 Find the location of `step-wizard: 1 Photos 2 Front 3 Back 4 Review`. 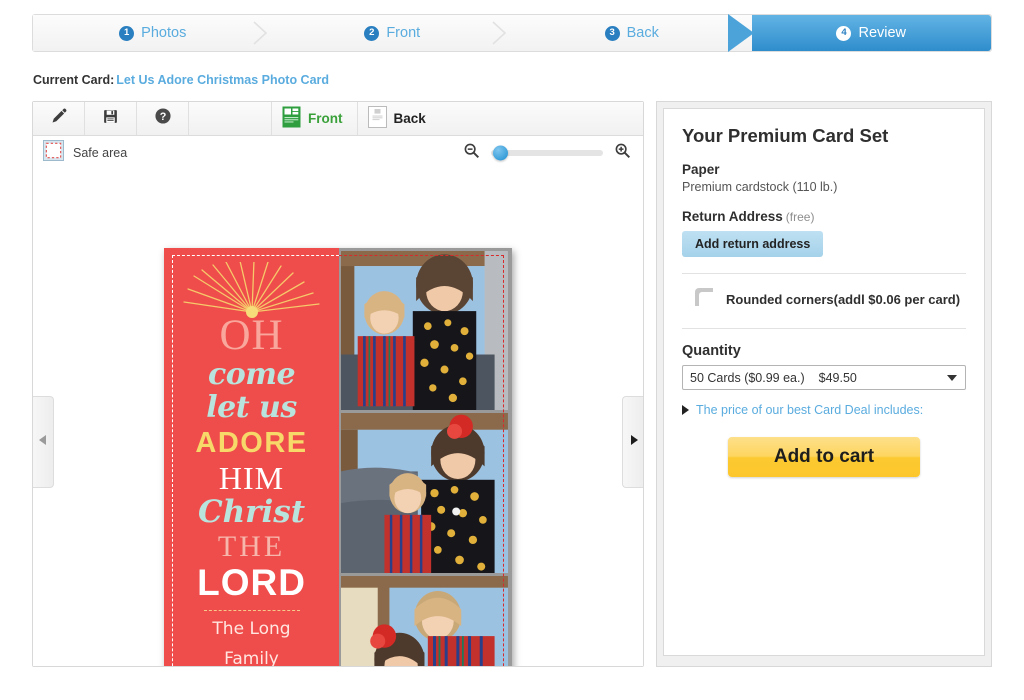

step-wizard: 1 Photos 2 Front 3 Back 4 Review is located at coordinates (512, 33).